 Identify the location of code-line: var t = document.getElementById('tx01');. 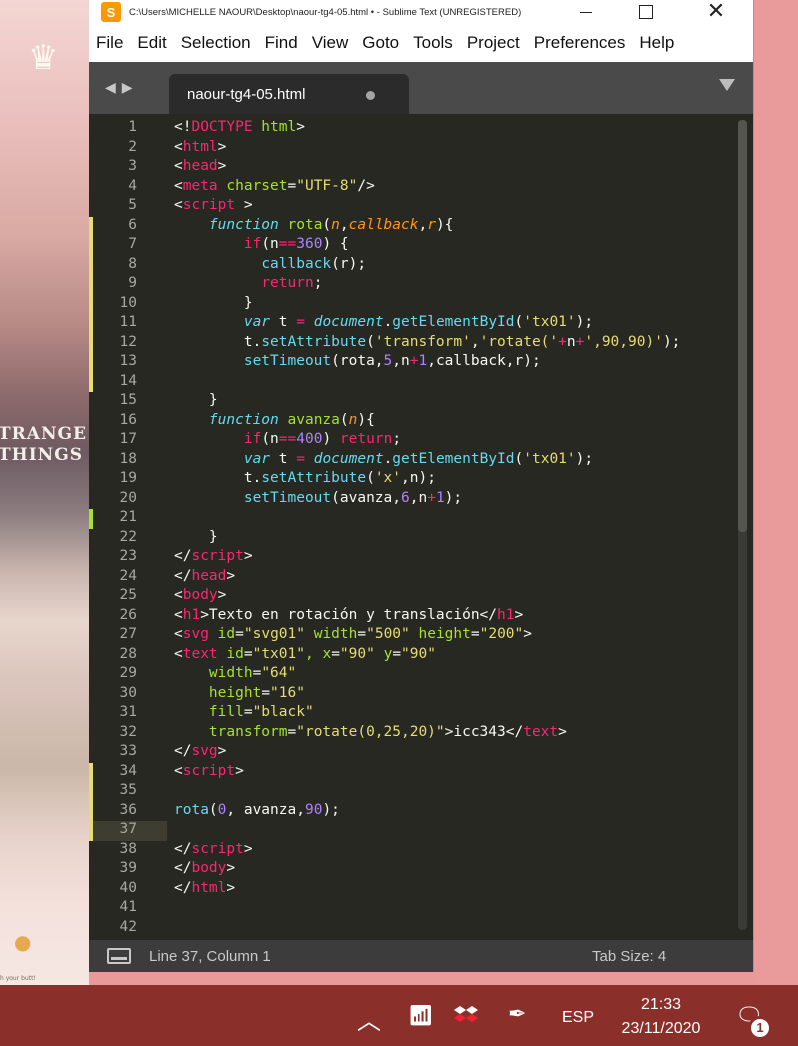
(383, 324).